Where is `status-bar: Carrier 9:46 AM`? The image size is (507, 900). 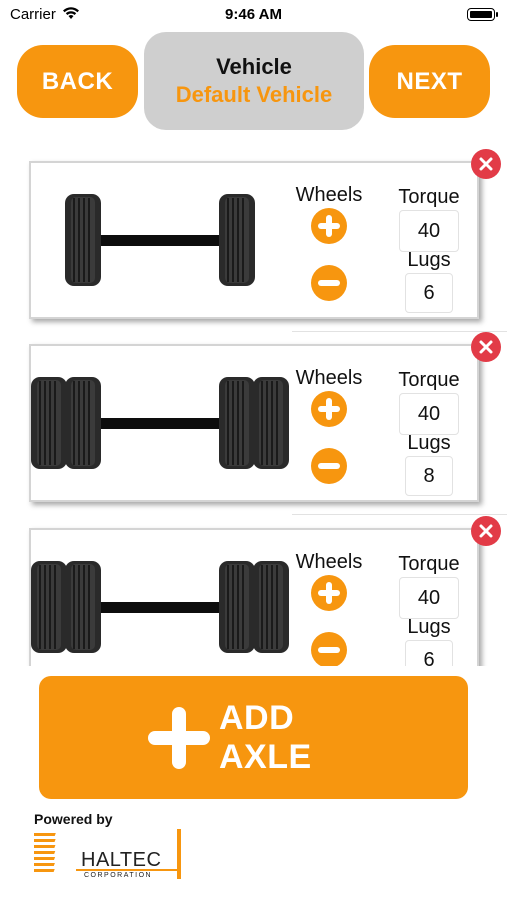
status-bar: Carrier 9:46 AM is located at coordinates (253, 15).